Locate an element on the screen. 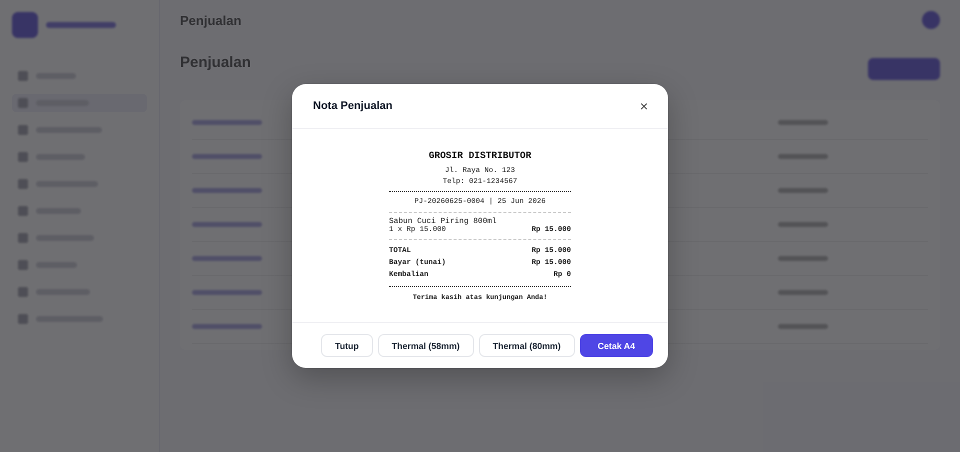  print-button: Cetak A4 is located at coordinates (616, 345).